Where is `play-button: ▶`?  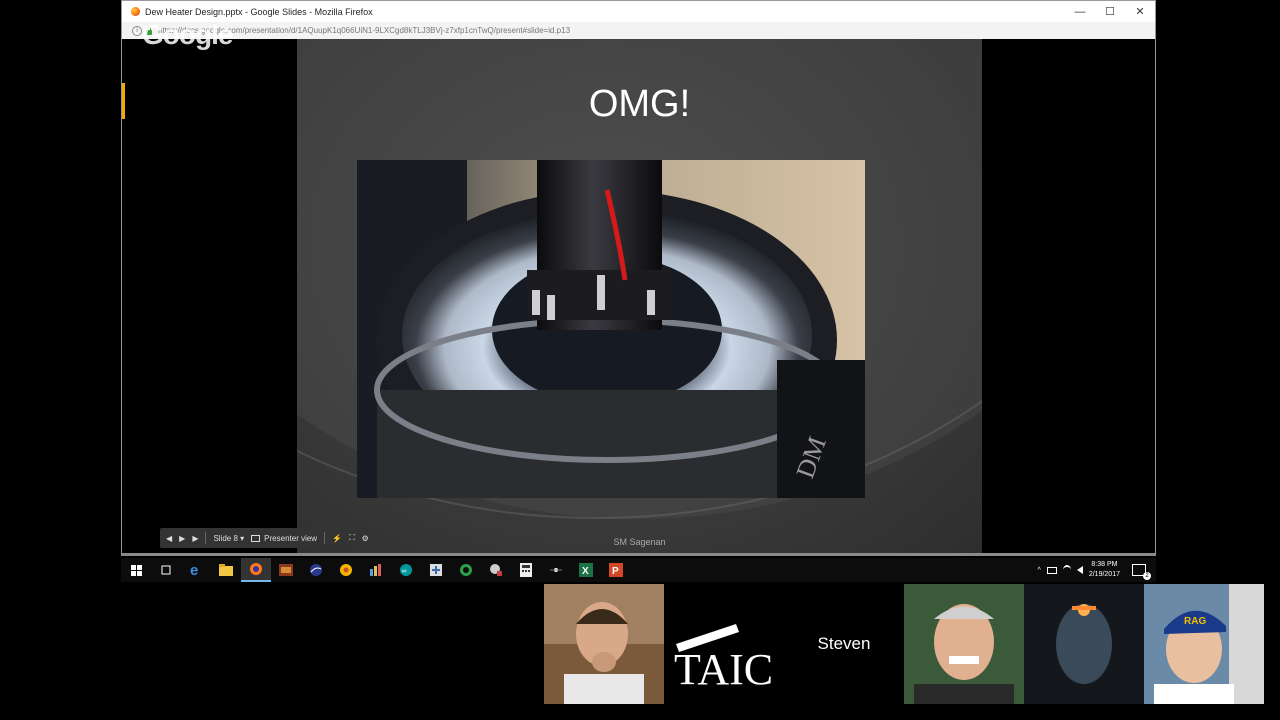 play-button: ▶ is located at coordinates (182, 538).